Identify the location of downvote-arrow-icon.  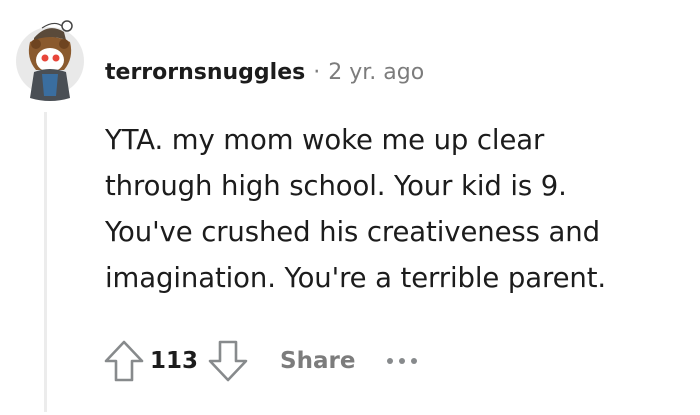
(228, 361).